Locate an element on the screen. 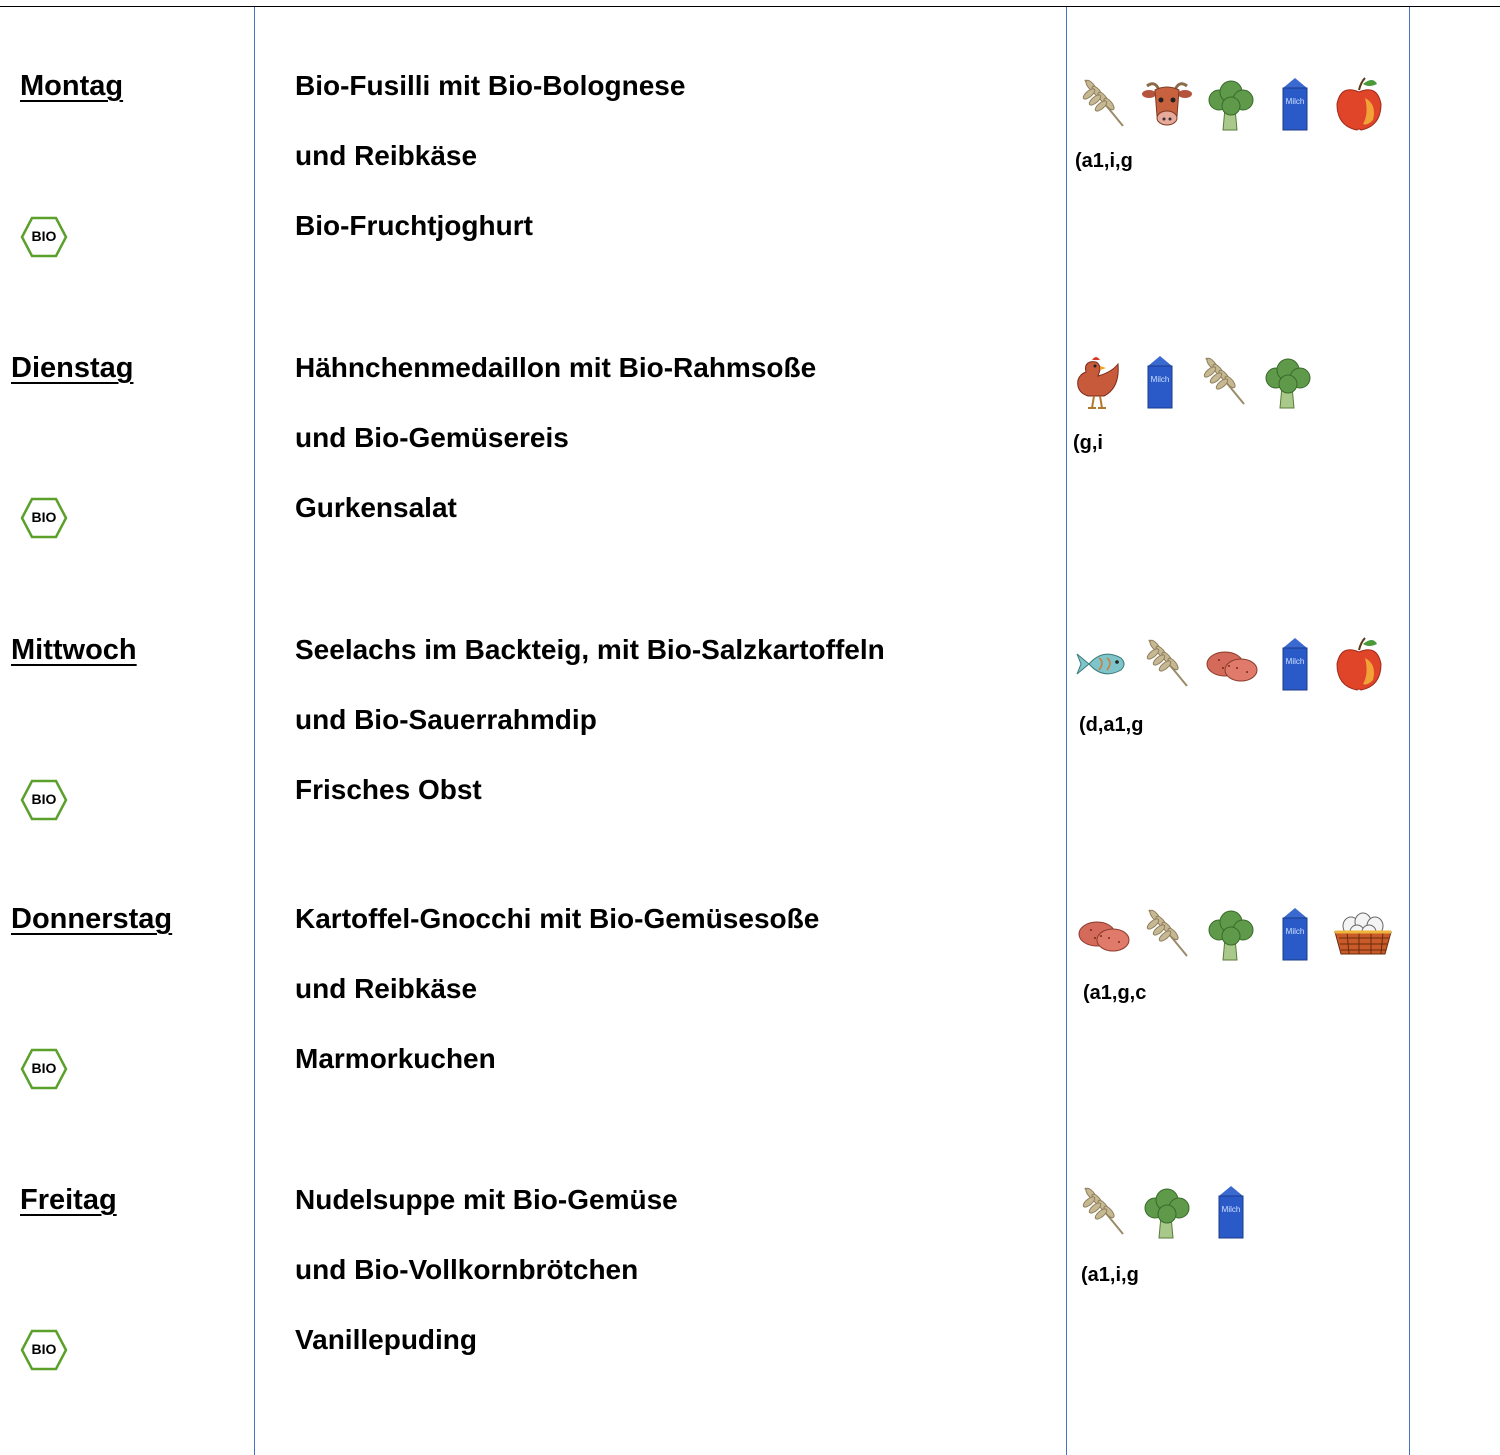  day-label: Montag is located at coordinates (72, 86).